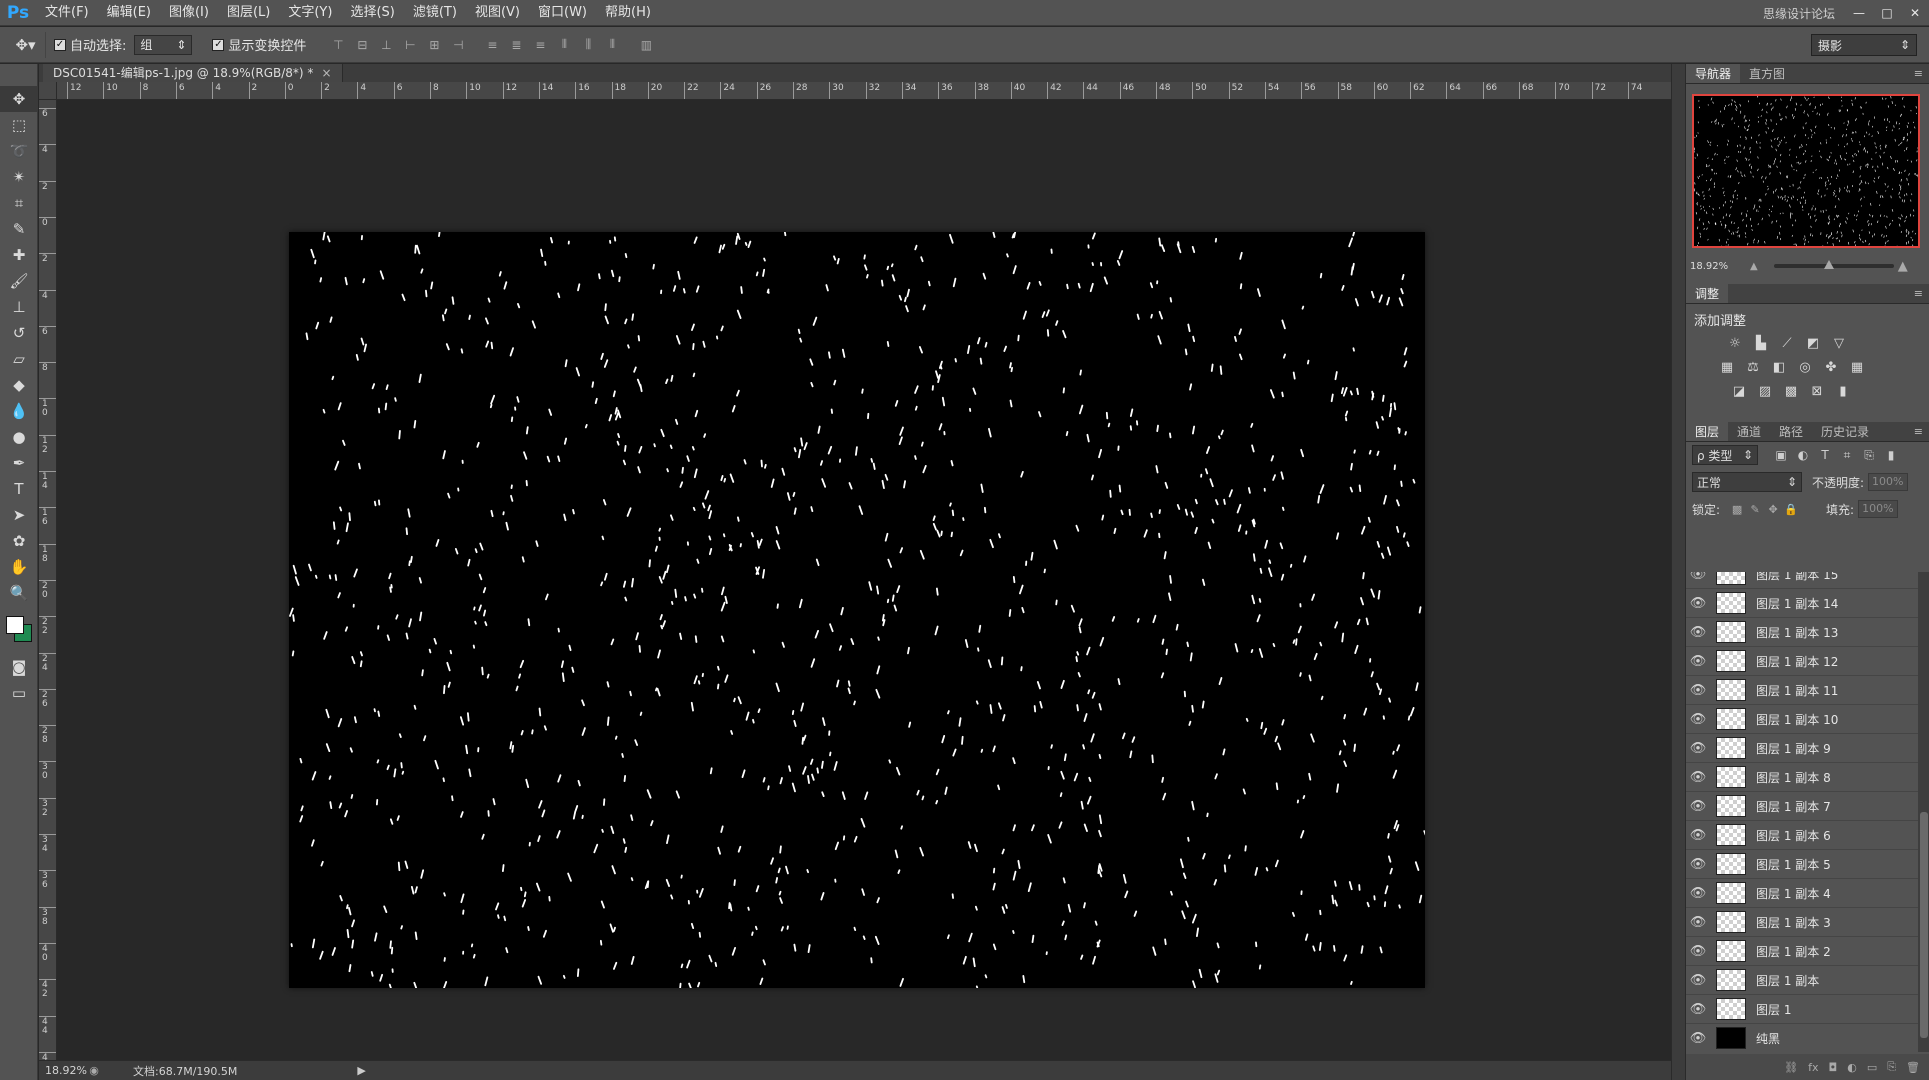  I want to click on clone-stamp-tool-icon: ⊥, so click(19, 307).